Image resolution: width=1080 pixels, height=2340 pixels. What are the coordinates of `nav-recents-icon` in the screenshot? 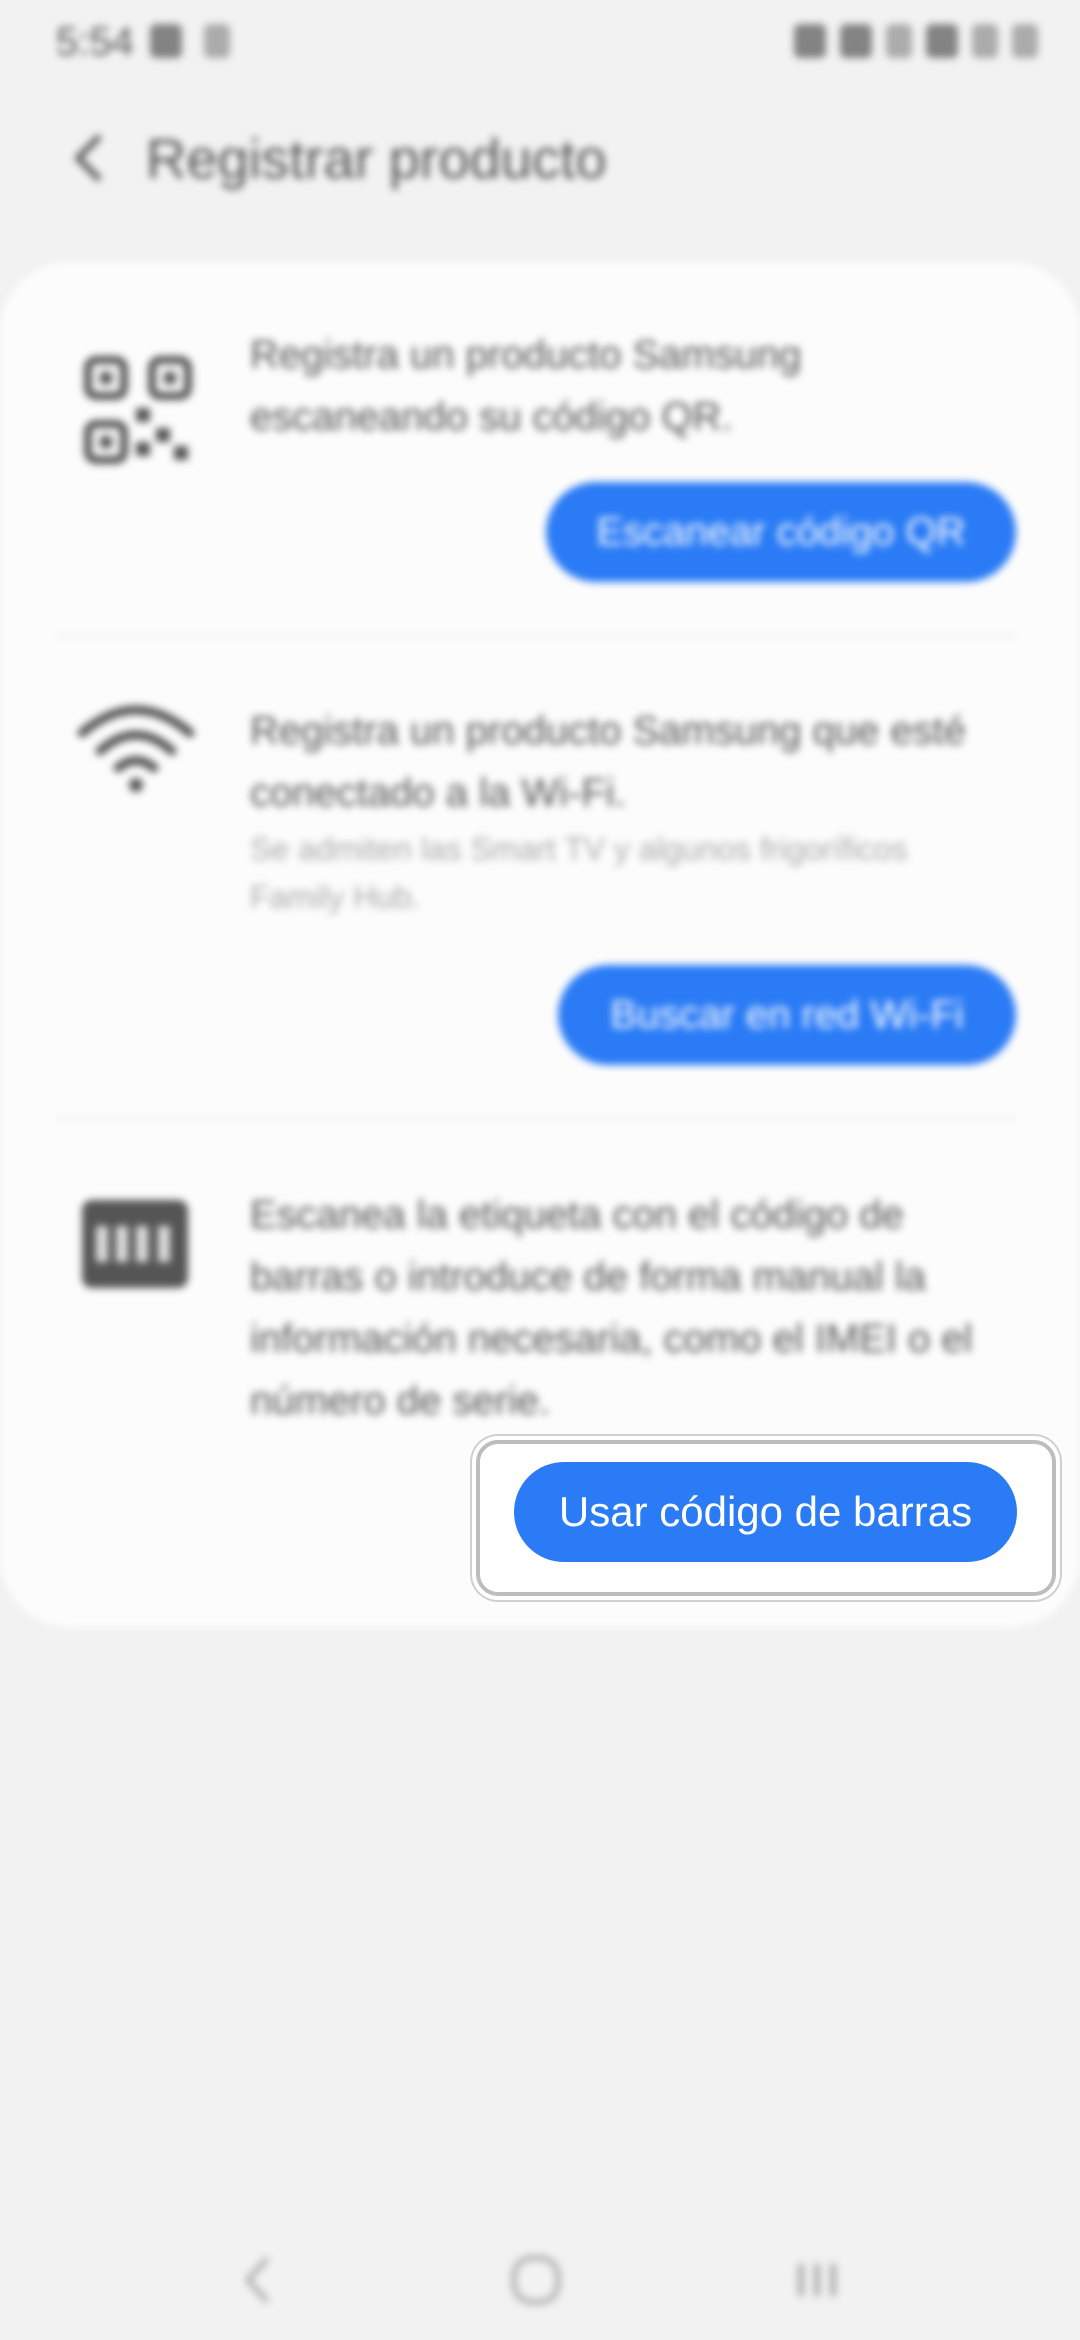 It's located at (817, 2280).